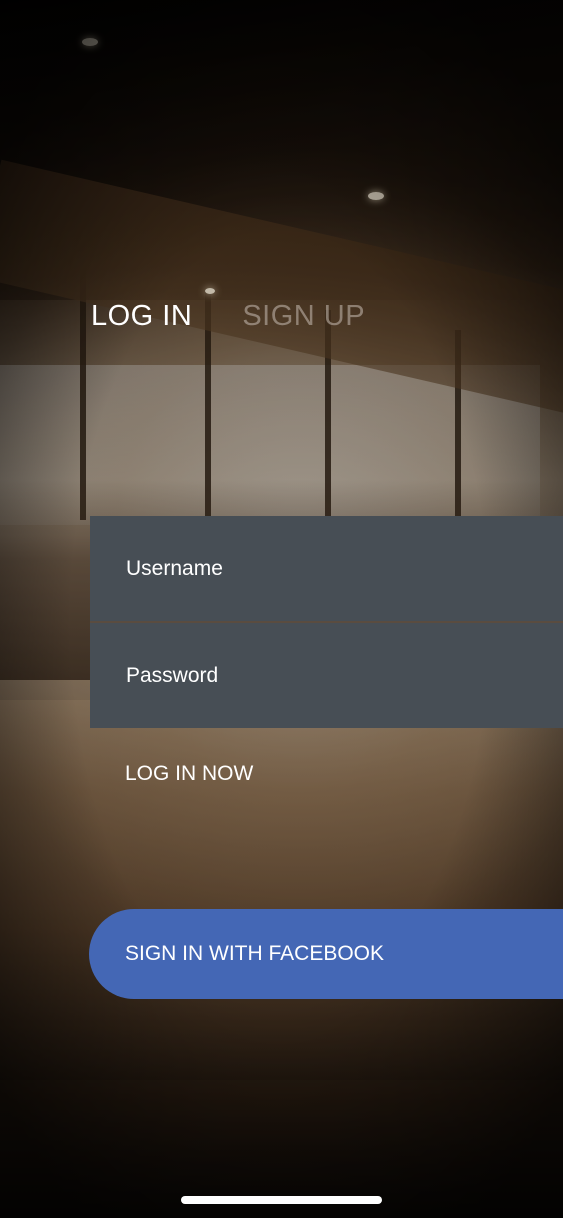 This screenshot has width=563, height=1218. Describe the element at coordinates (326, 568) in the screenshot. I see `username-field: Username` at that location.